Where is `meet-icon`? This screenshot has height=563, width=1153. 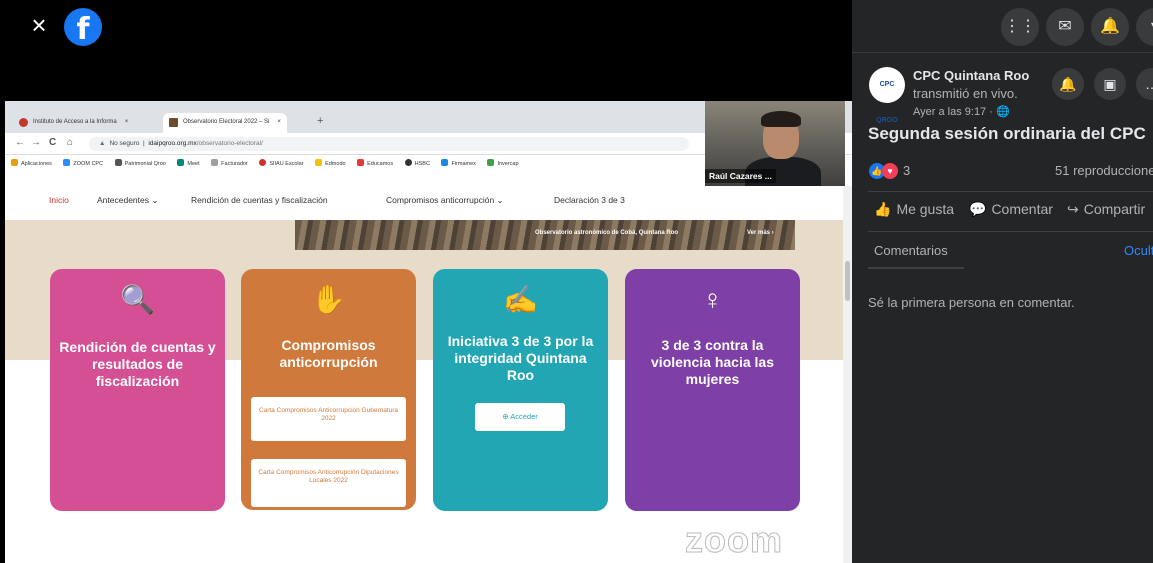 meet-icon is located at coordinates (181, 162).